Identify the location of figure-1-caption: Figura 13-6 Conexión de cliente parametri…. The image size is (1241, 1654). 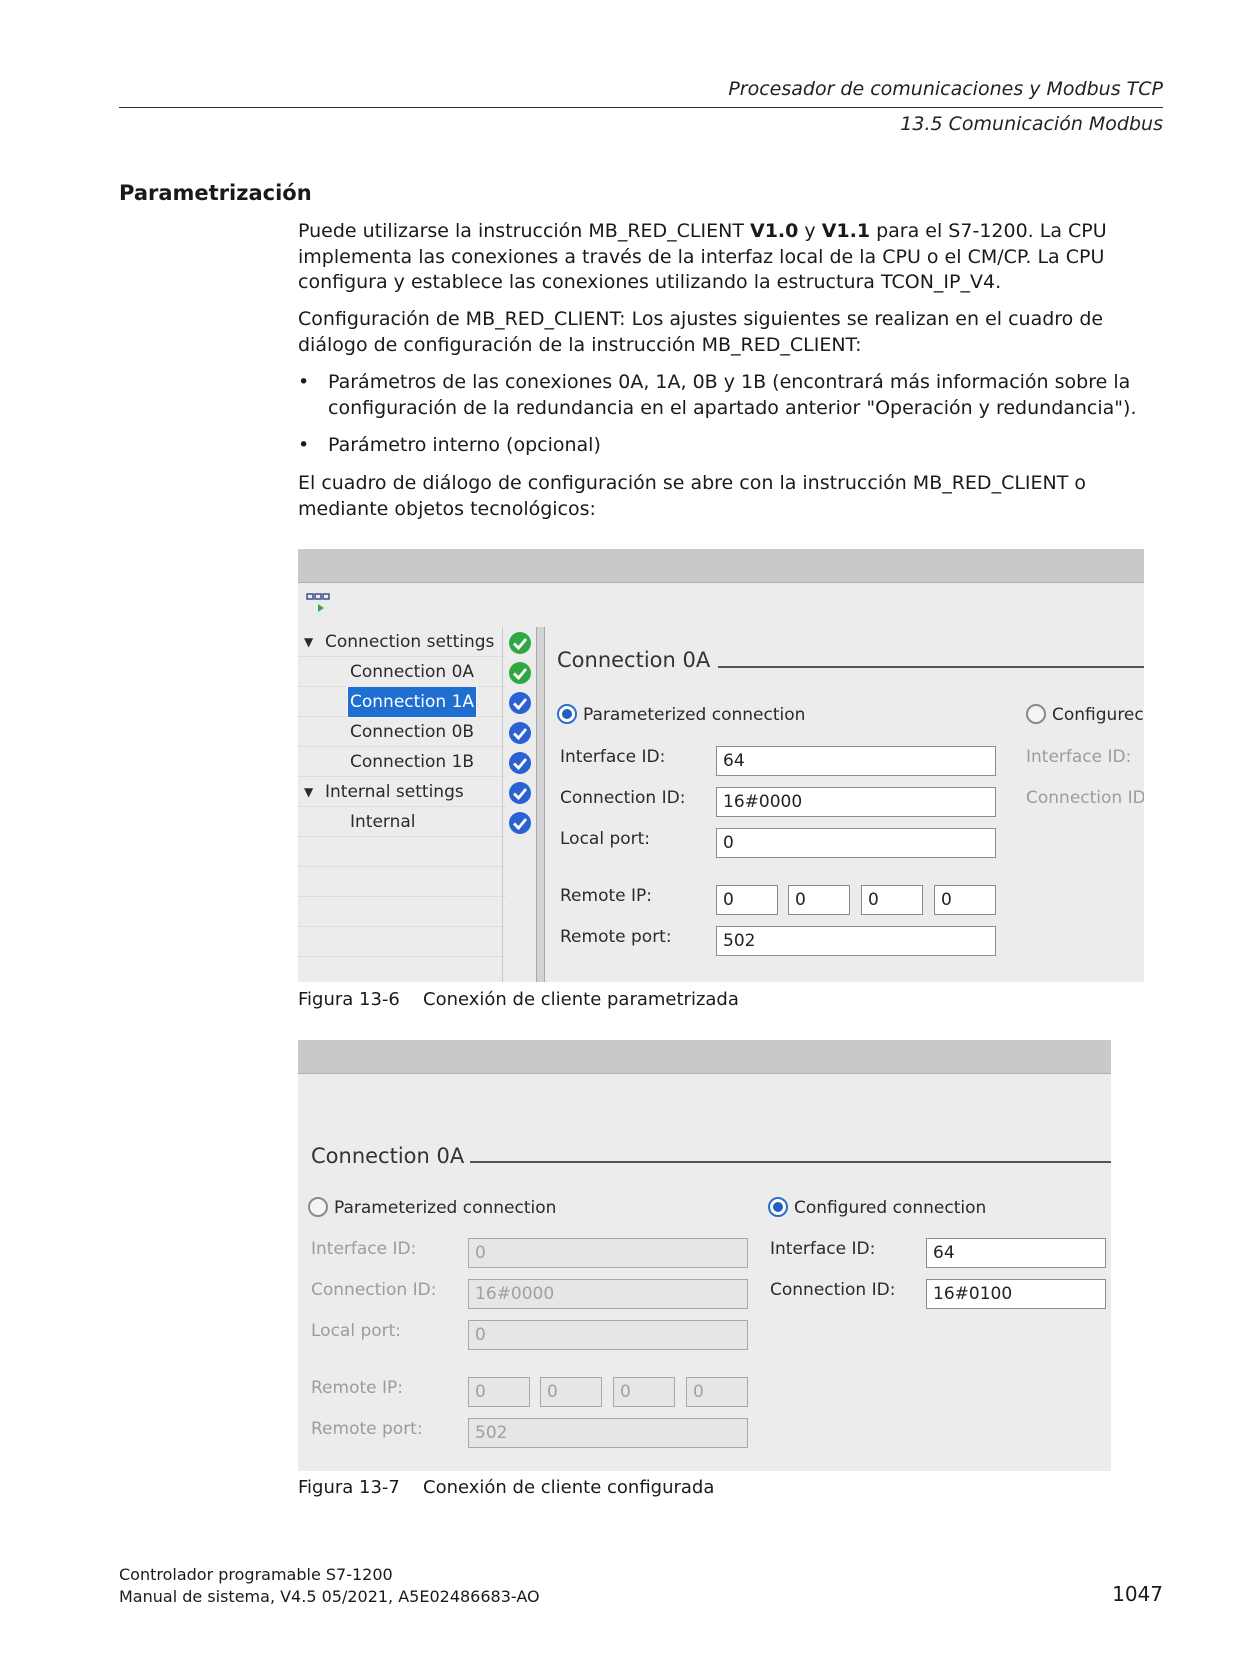
(518, 999).